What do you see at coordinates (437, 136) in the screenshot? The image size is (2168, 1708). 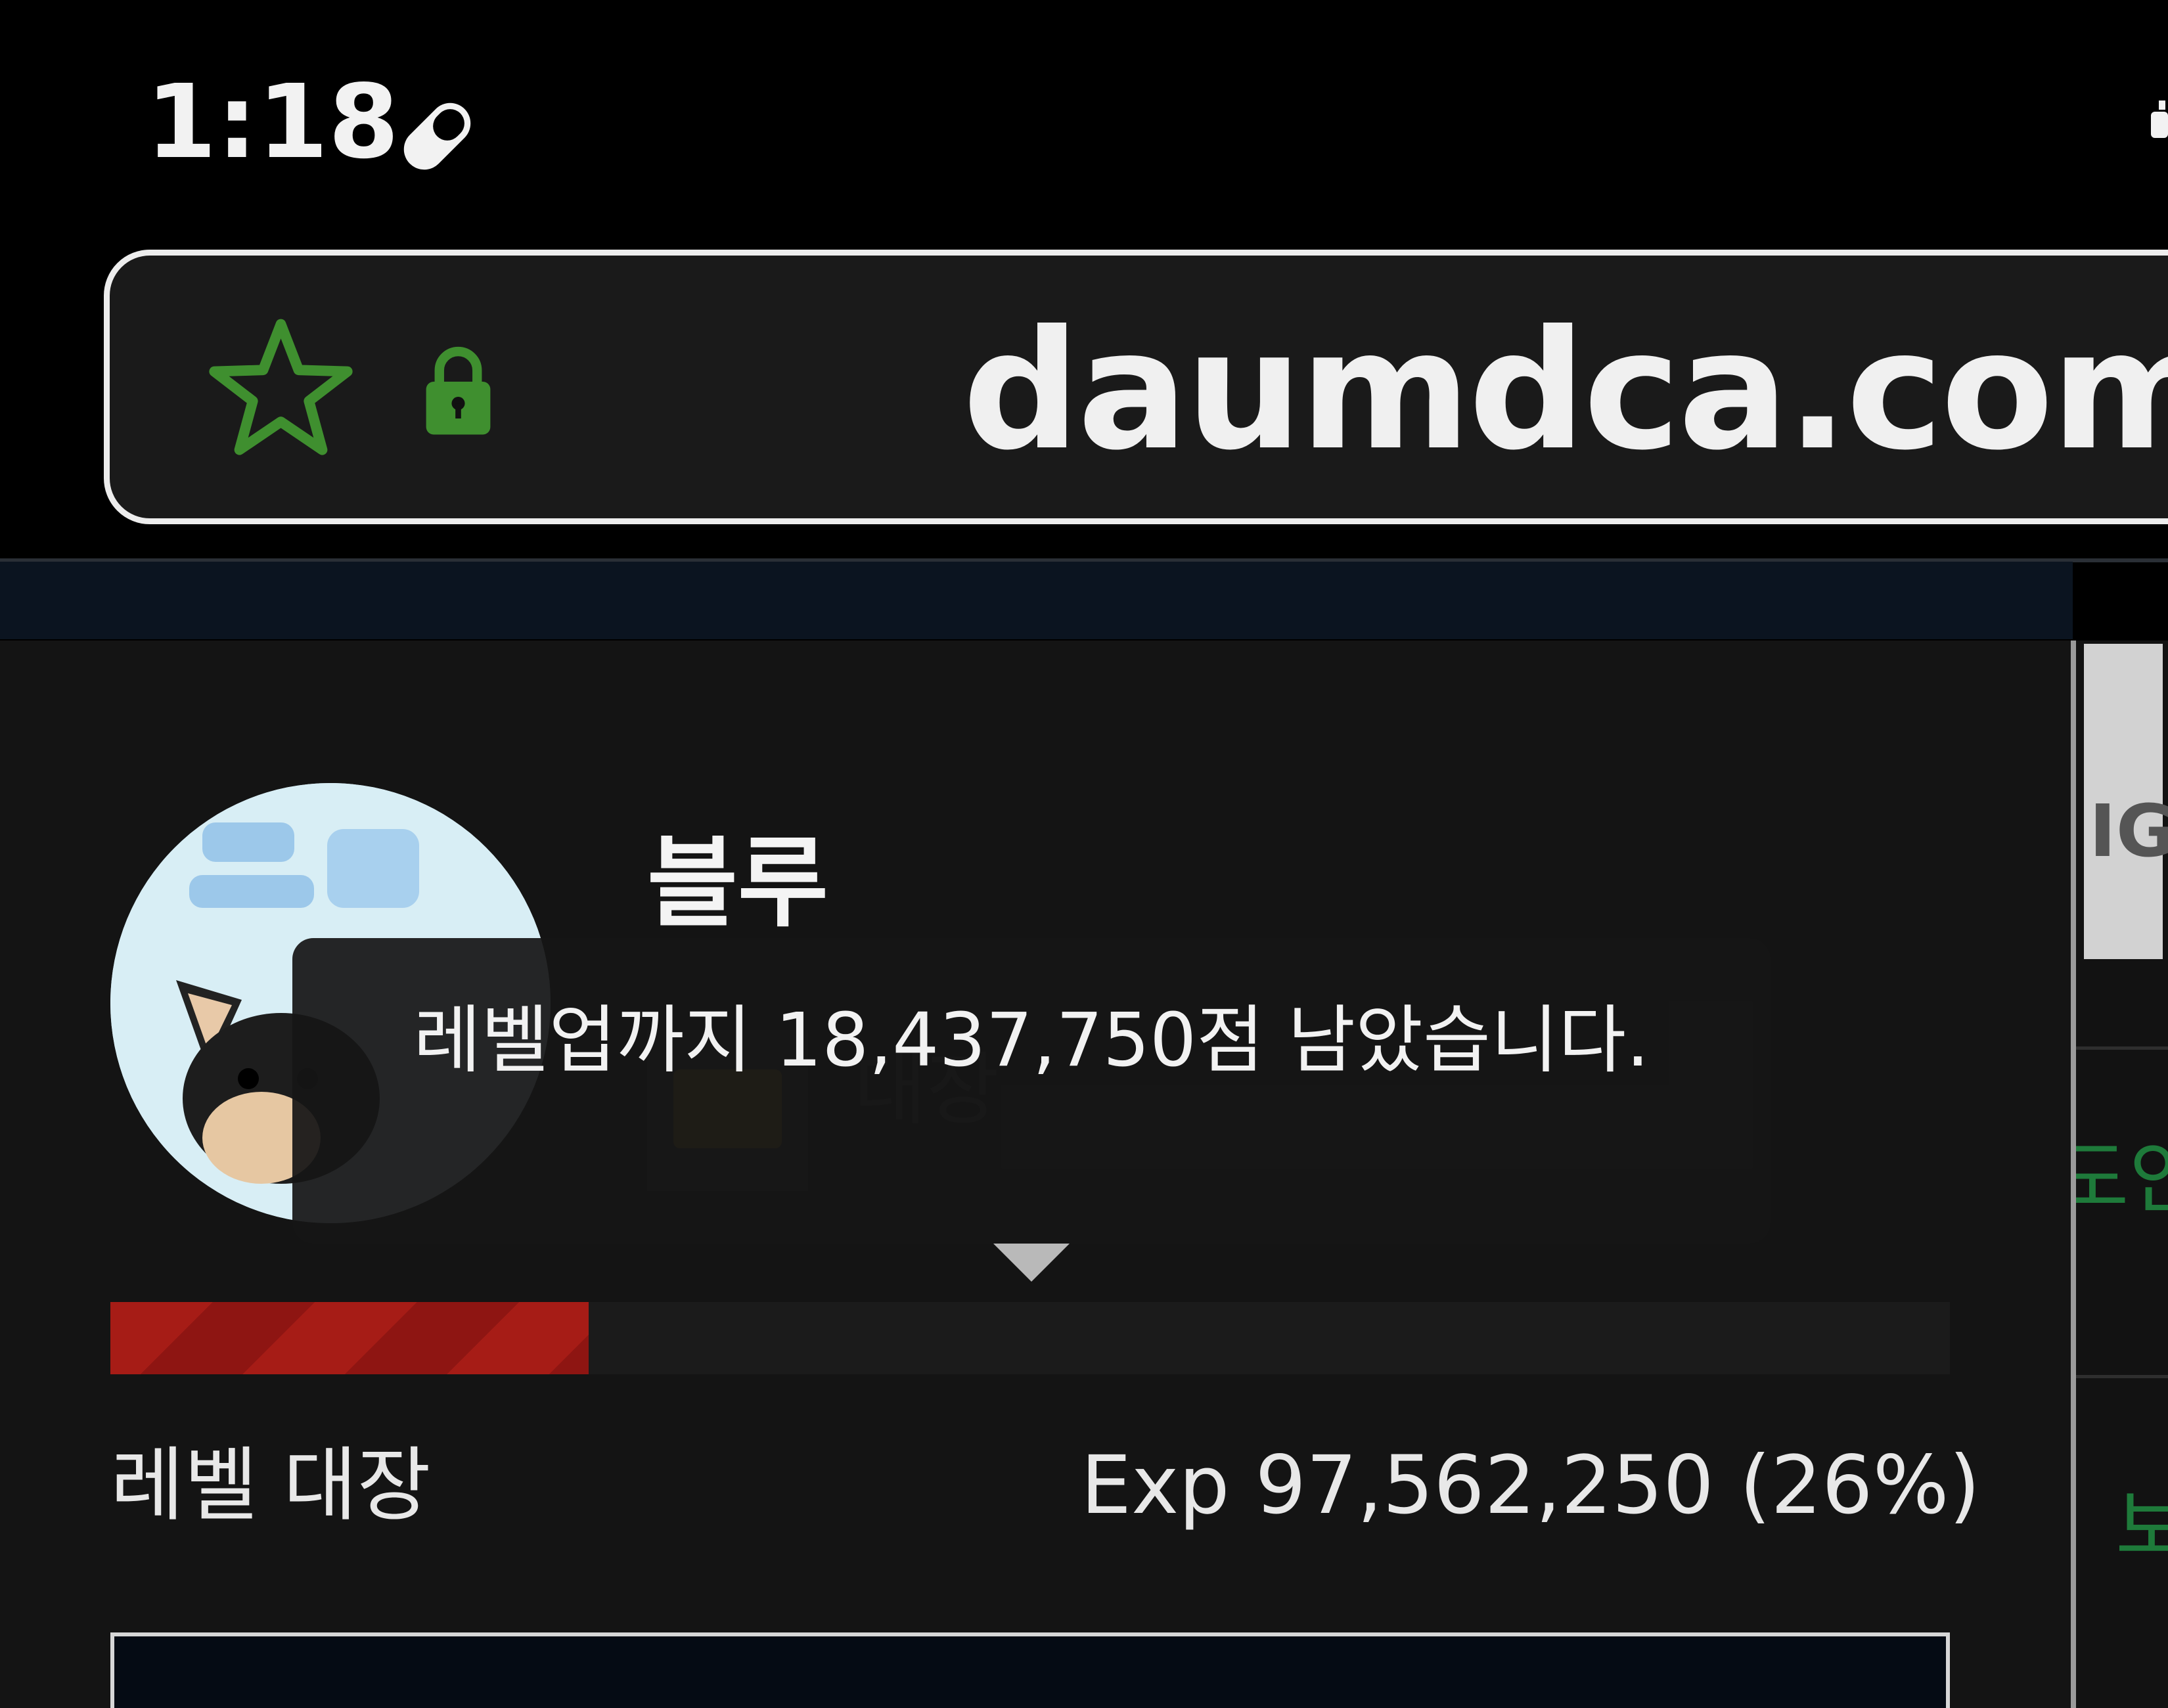 I see `pill-icon` at bounding box center [437, 136].